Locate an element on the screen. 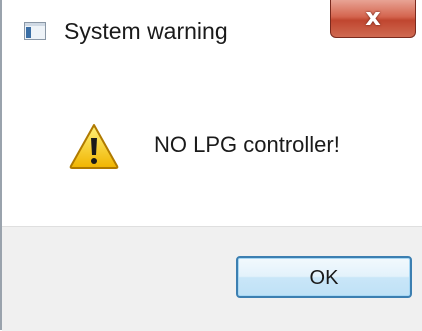 The height and width of the screenshot is (331, 422). warning-icon is located at coordinates (94, 146).